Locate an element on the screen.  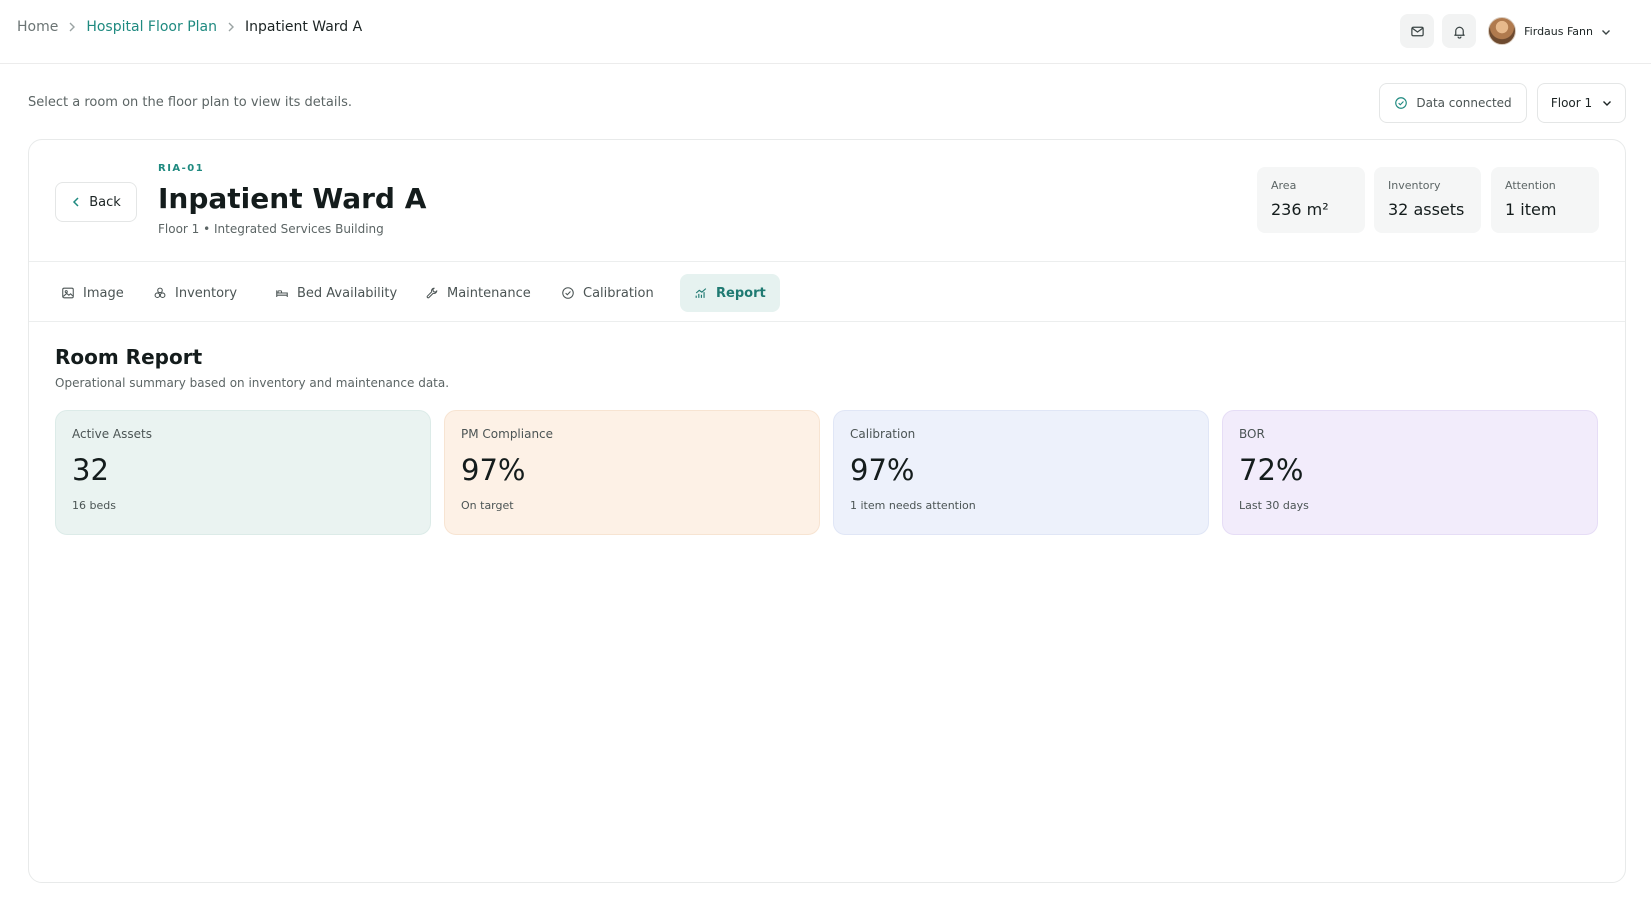
tab-label: Maintenance is located at coordinates (489, 293).